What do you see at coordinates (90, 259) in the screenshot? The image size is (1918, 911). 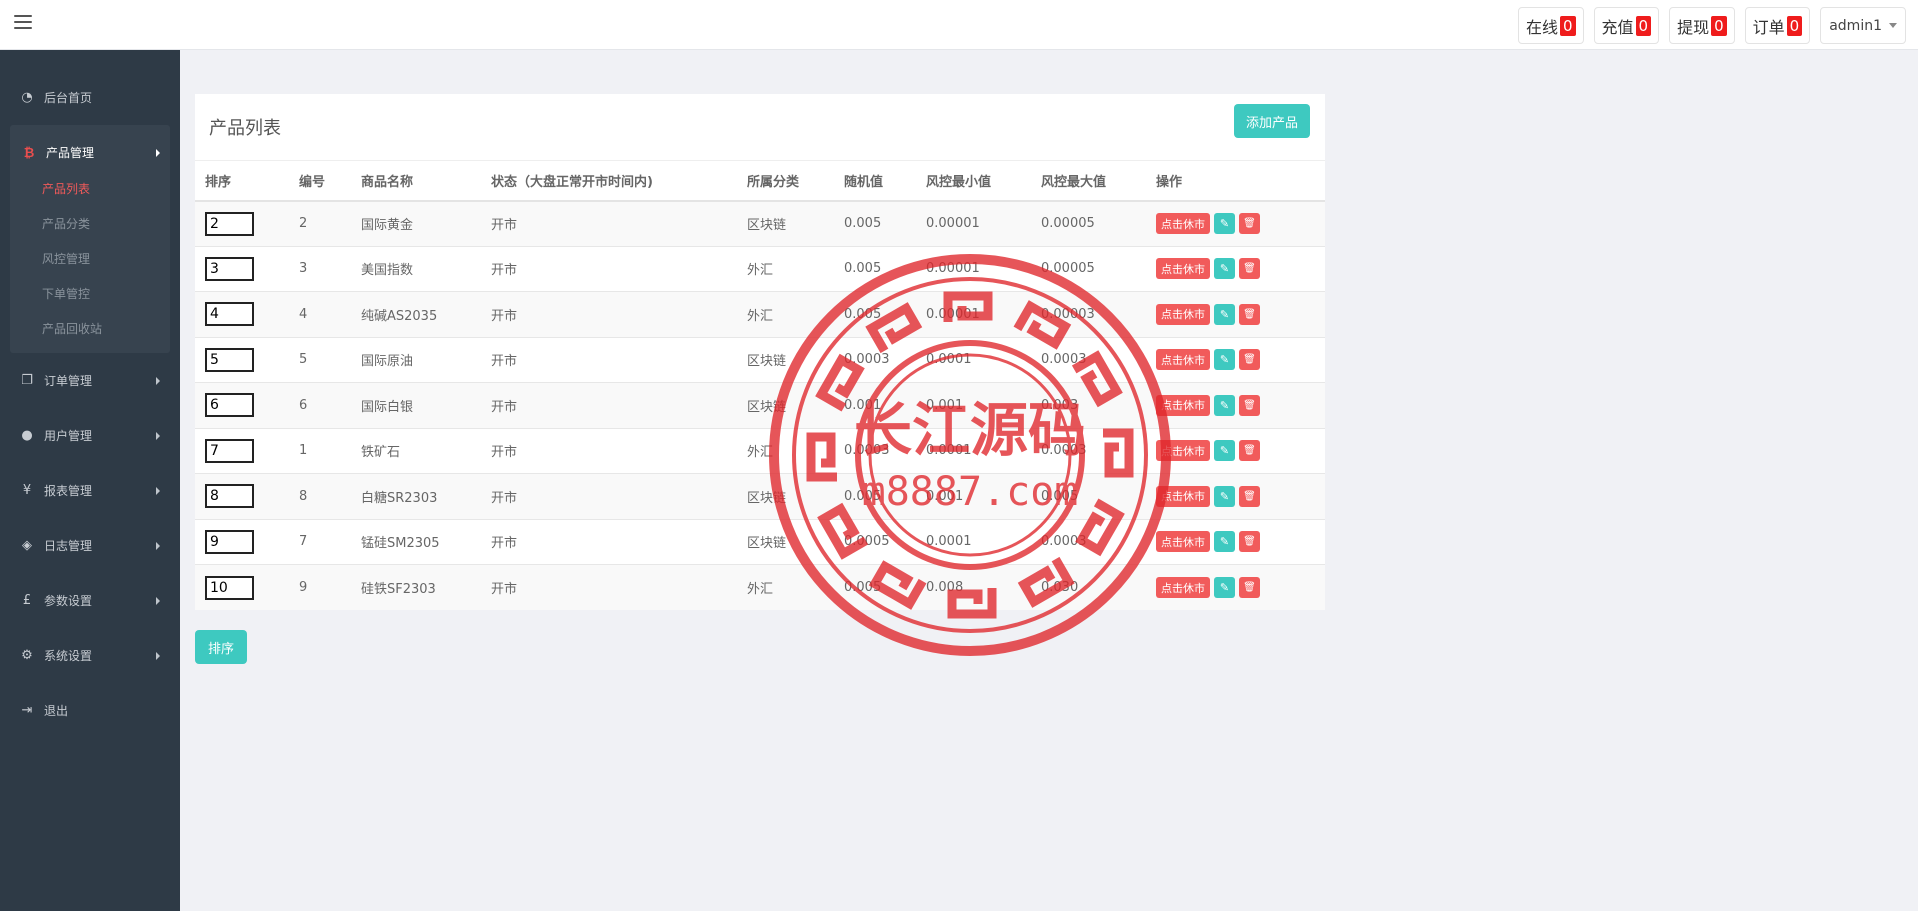 I see `subnav-risk-control: 风控管理` at bounding box center [90, 259].